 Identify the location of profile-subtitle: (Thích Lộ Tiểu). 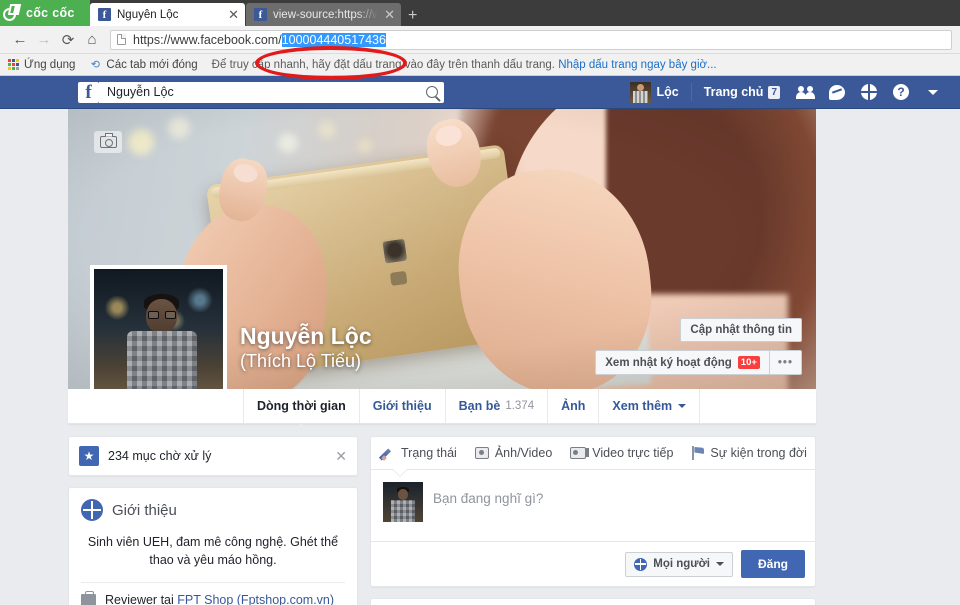
(301, 360).